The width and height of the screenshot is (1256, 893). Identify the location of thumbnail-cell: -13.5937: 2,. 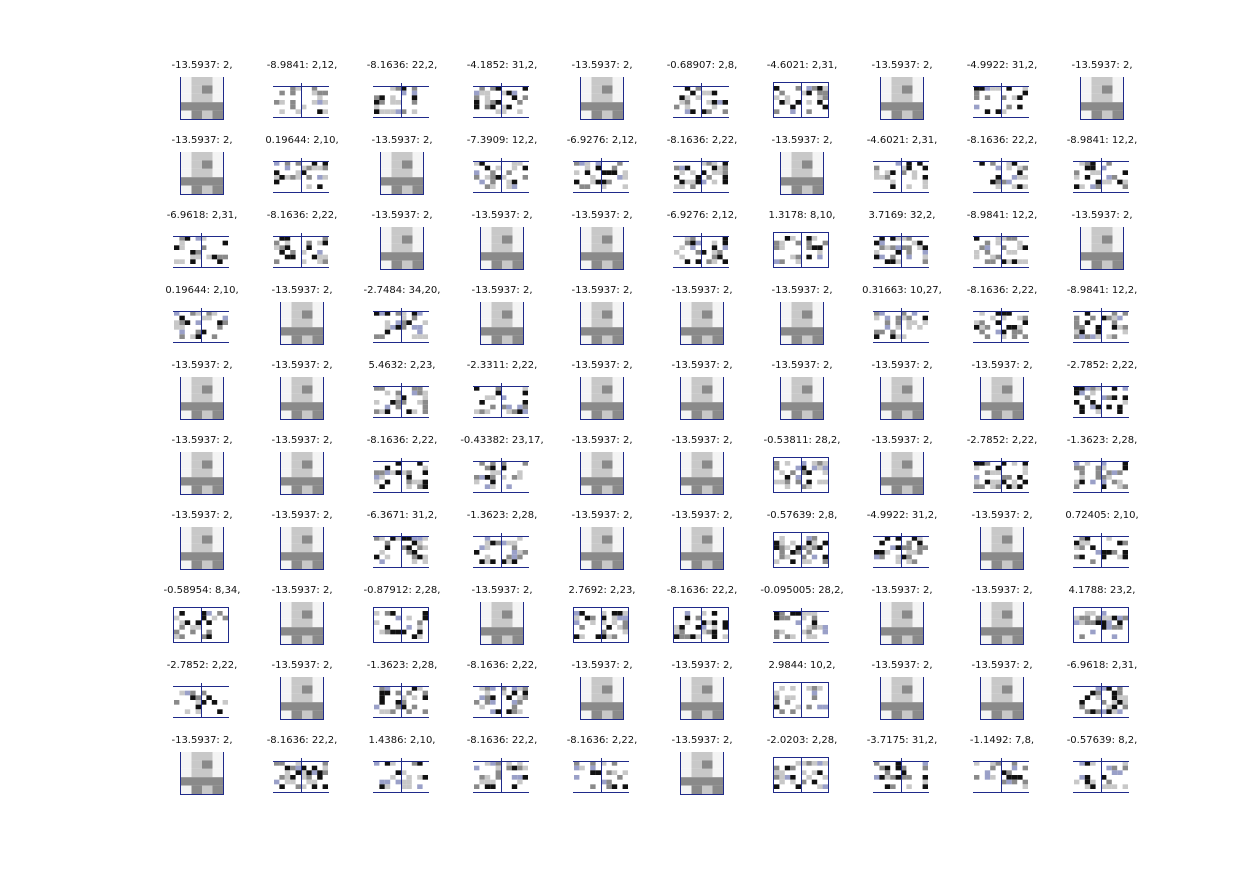
(602, 97).